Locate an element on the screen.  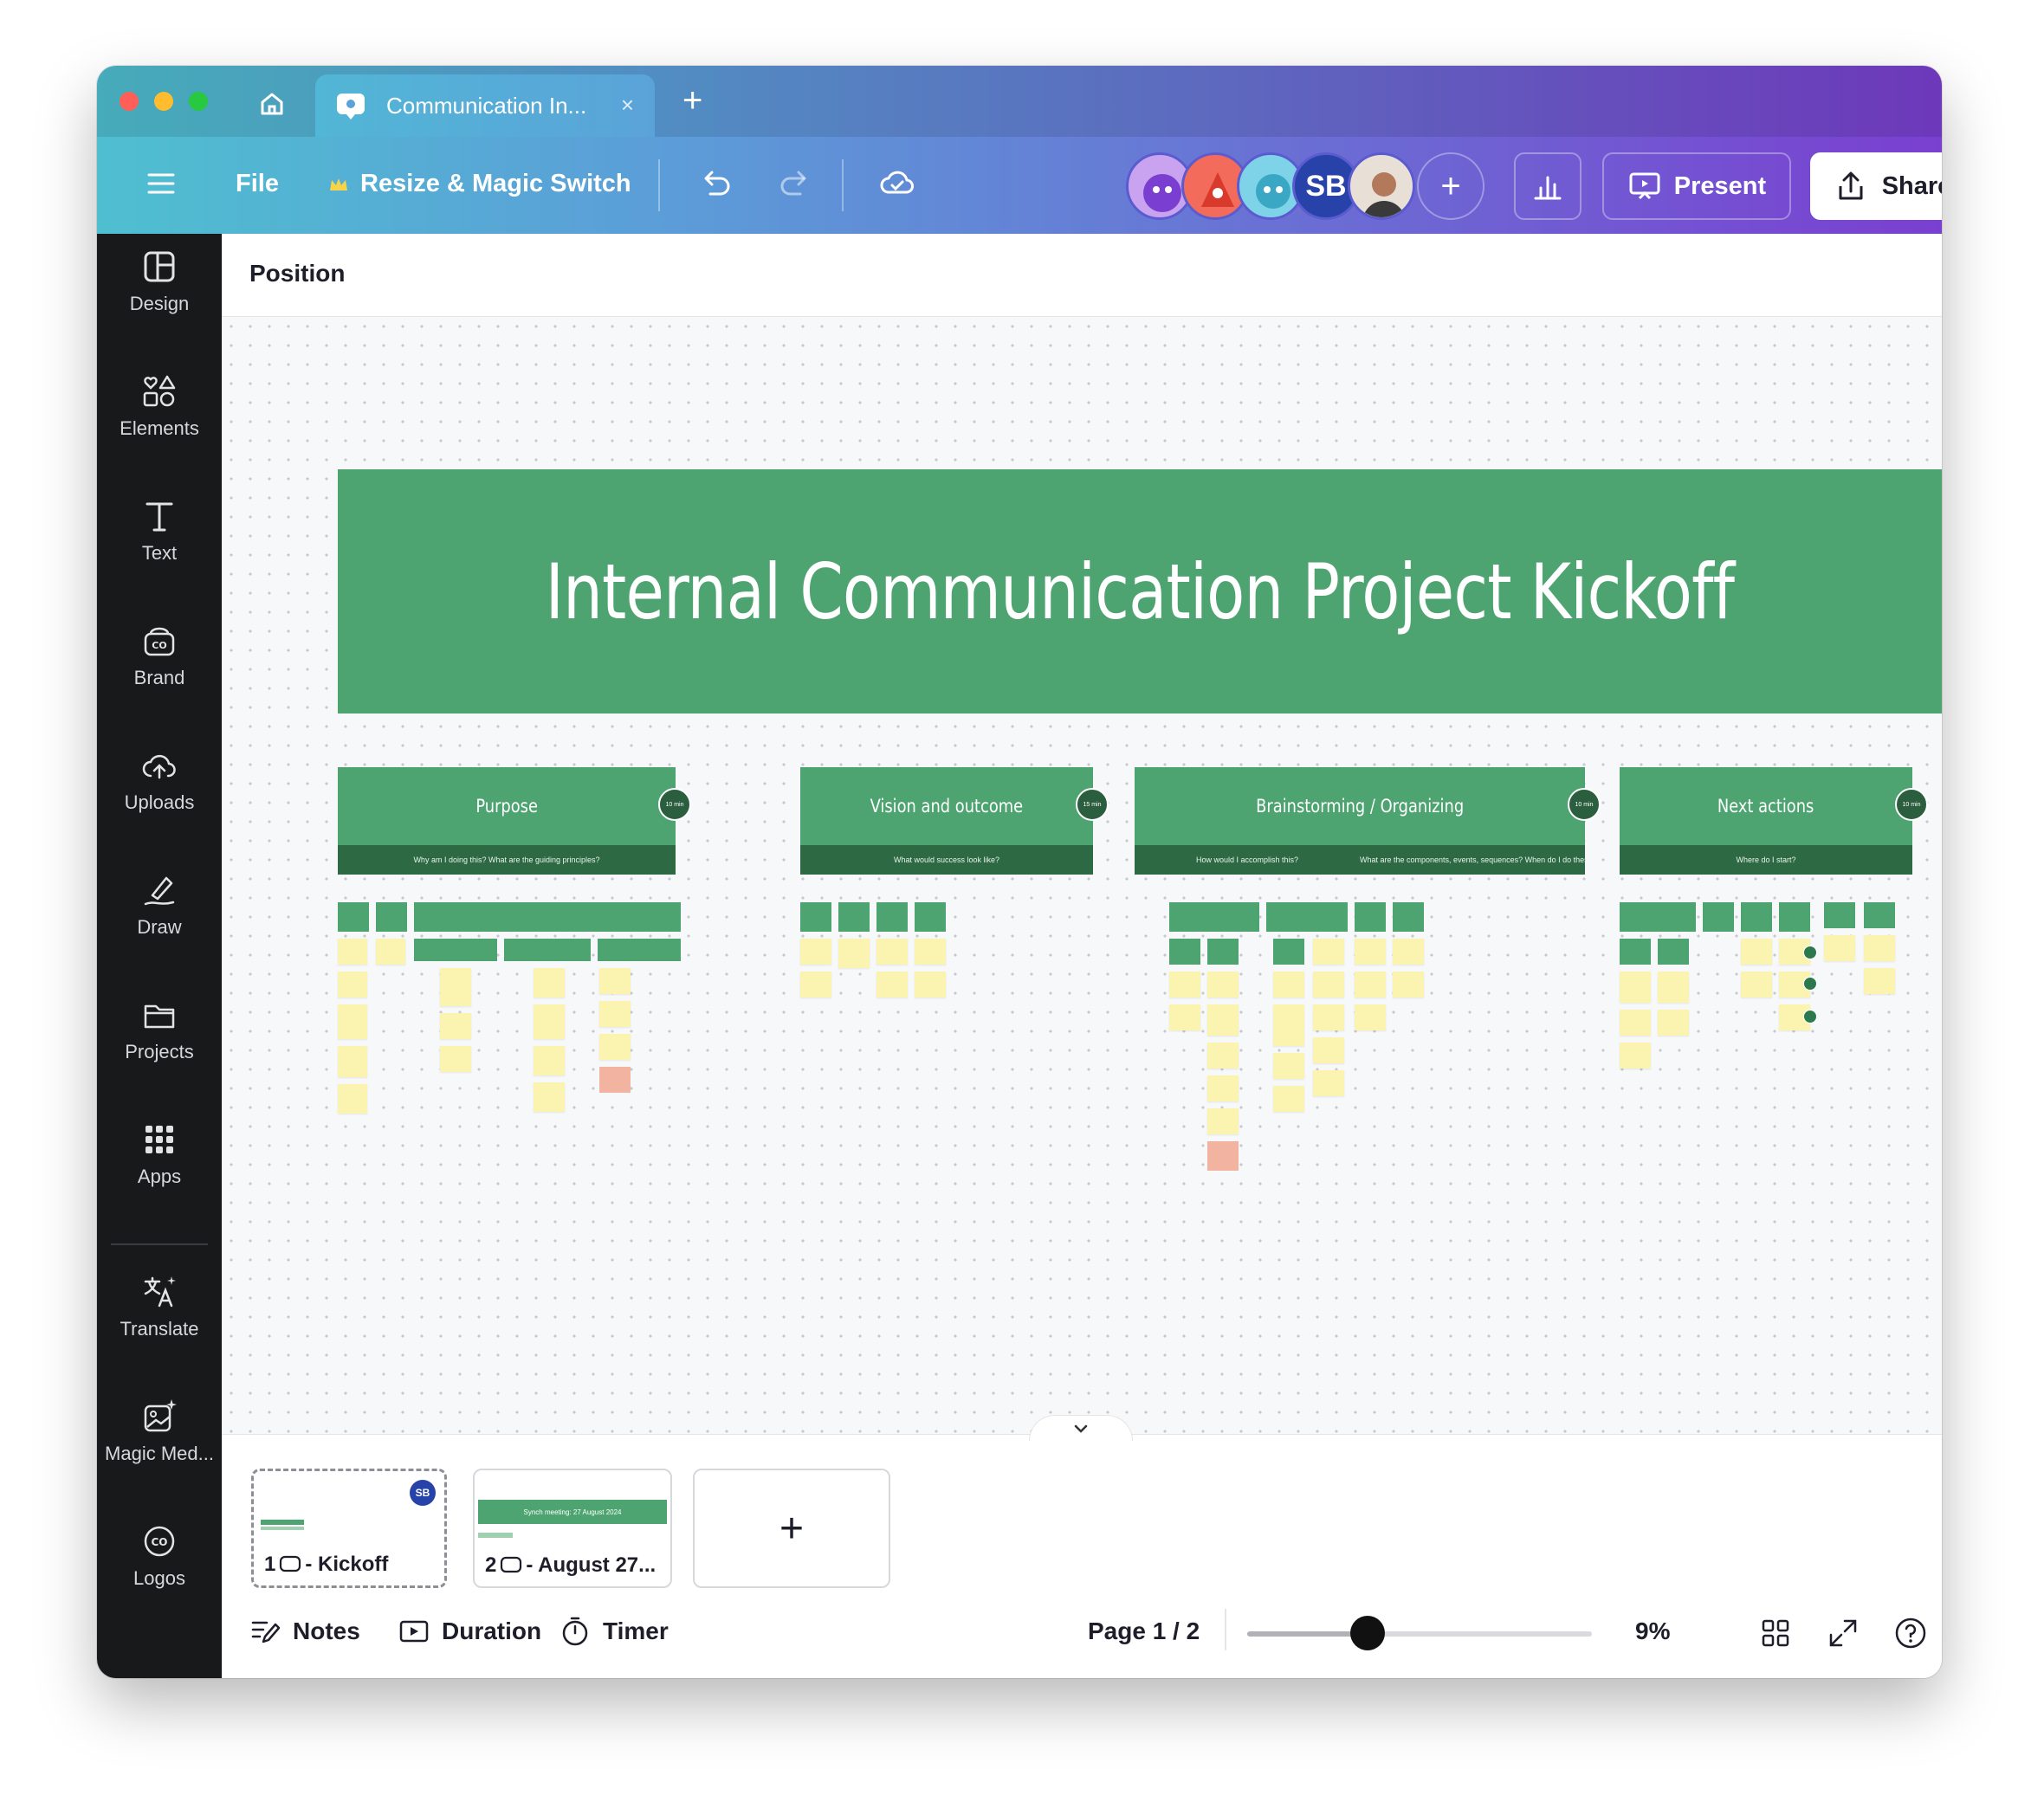
menu-icon is located at coordinates (161, 183).